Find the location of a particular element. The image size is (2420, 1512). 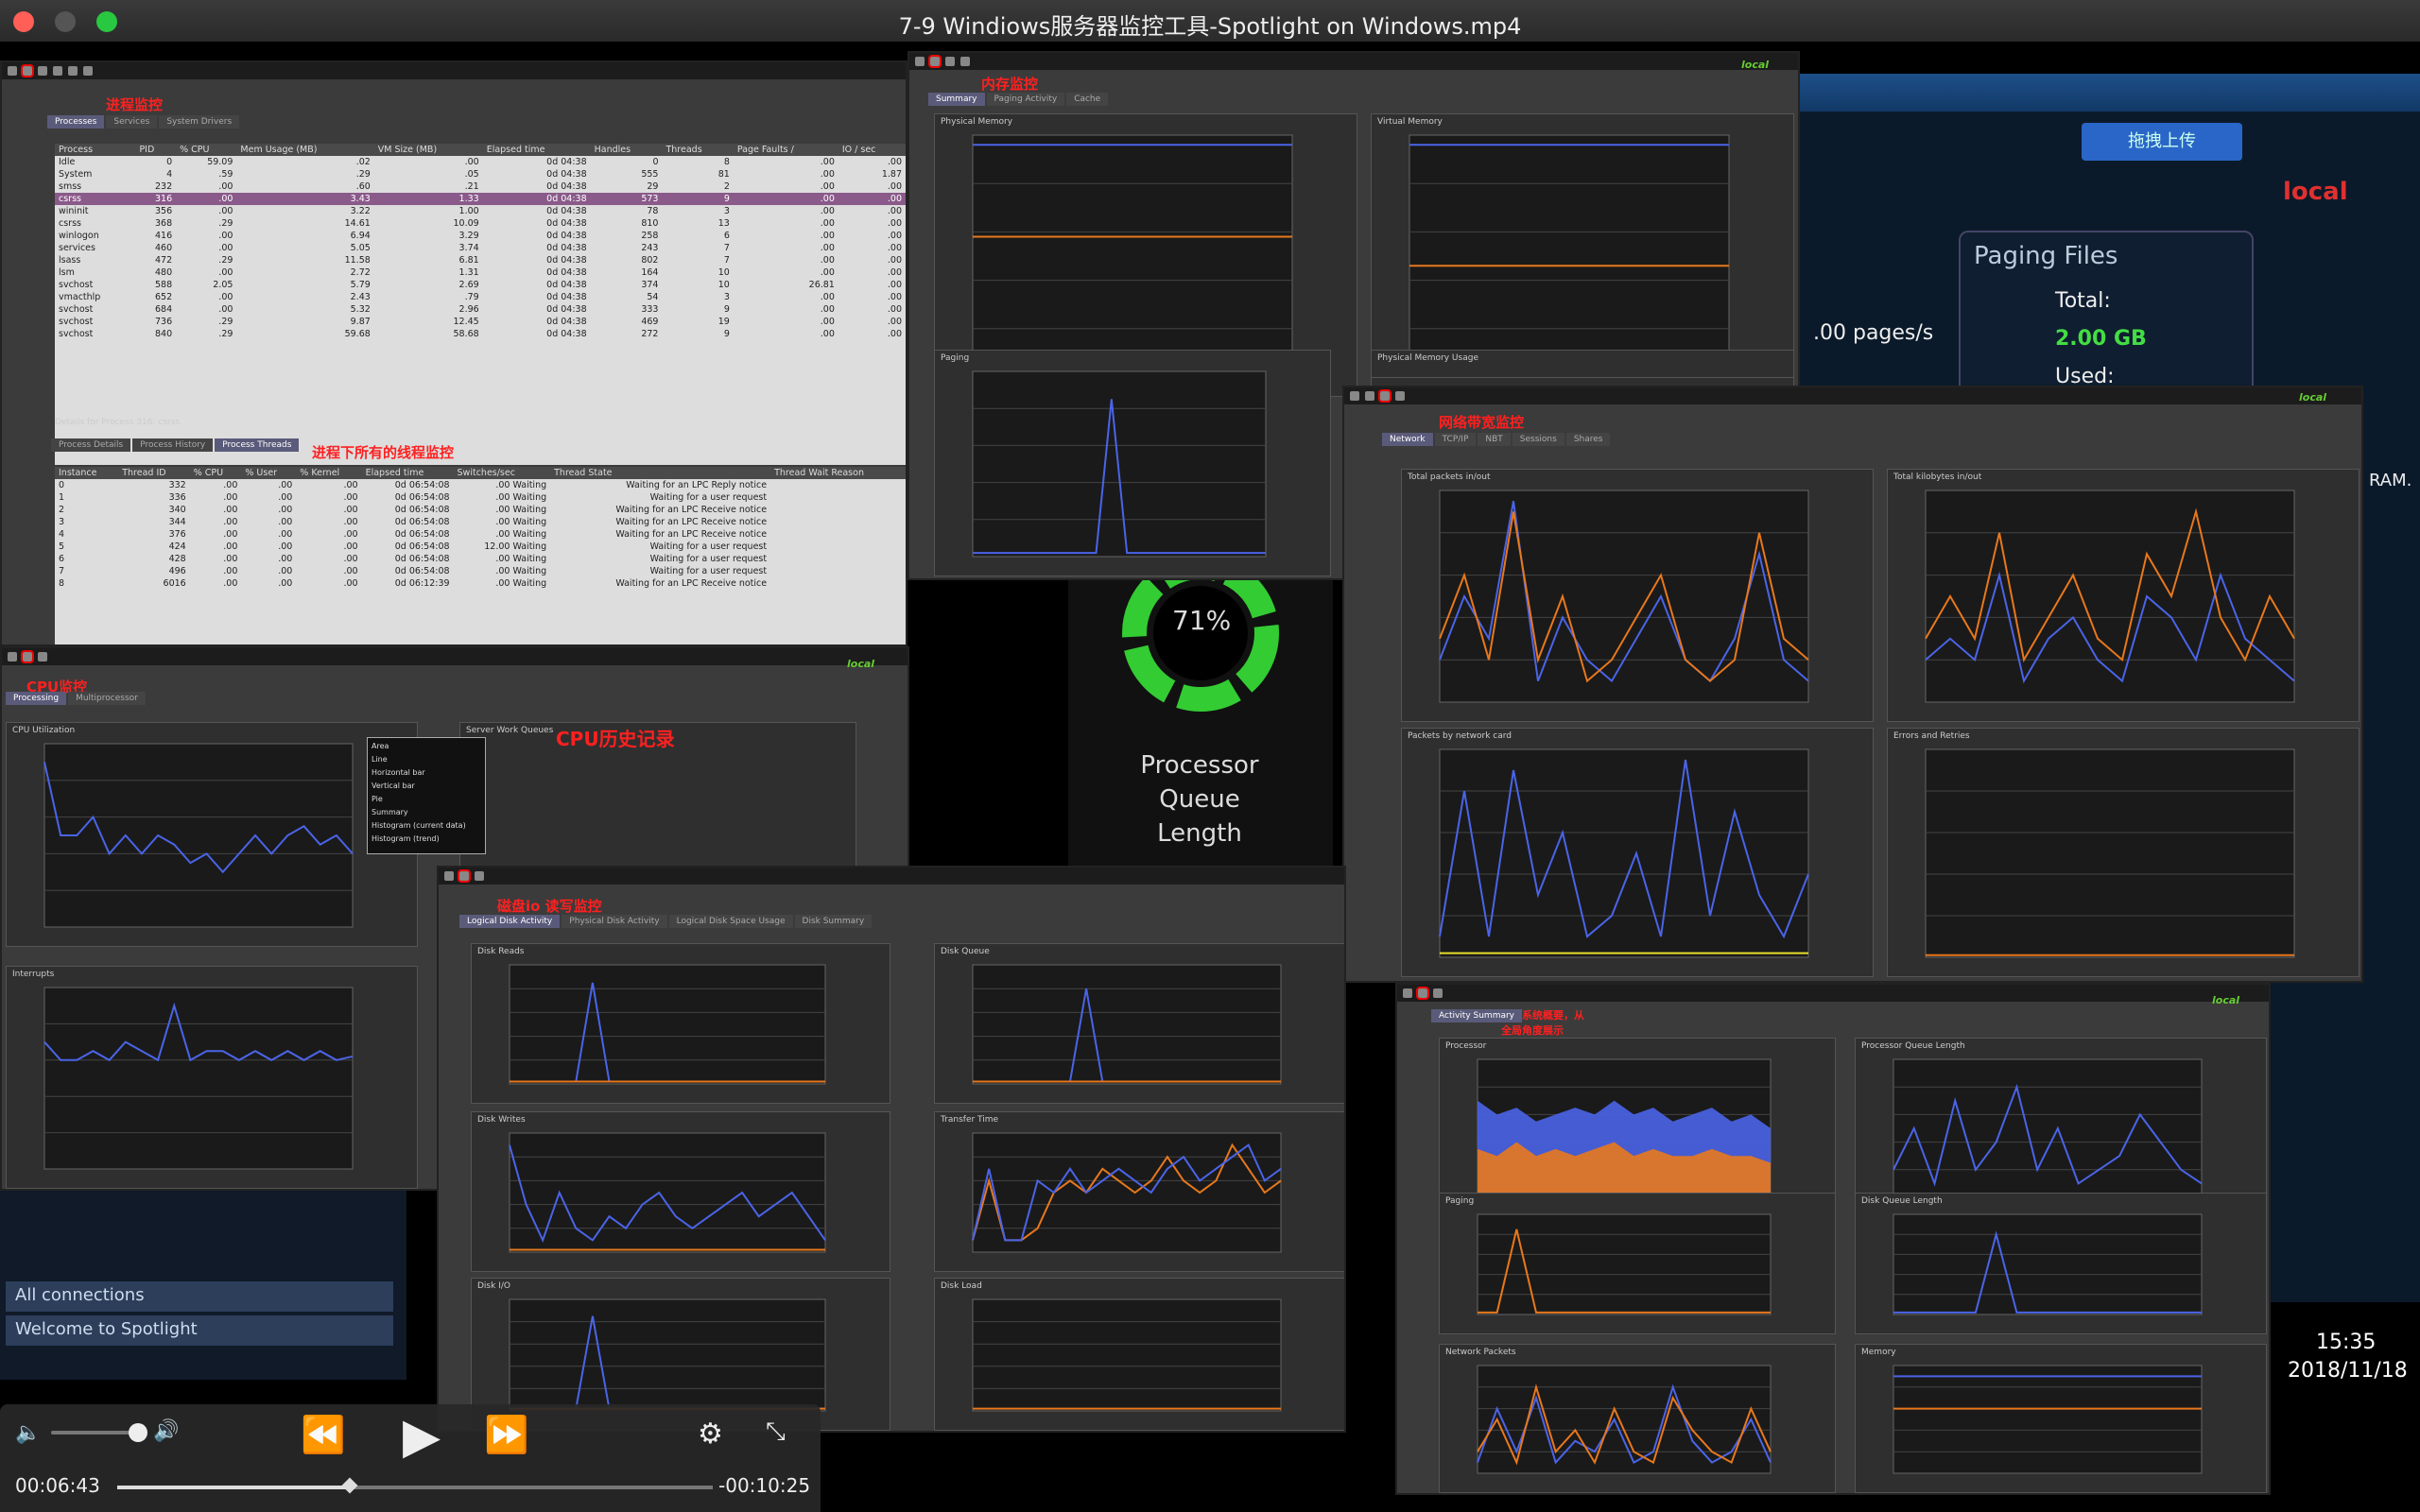

col-header: Page Faults / is located at coordinates (785, 150).